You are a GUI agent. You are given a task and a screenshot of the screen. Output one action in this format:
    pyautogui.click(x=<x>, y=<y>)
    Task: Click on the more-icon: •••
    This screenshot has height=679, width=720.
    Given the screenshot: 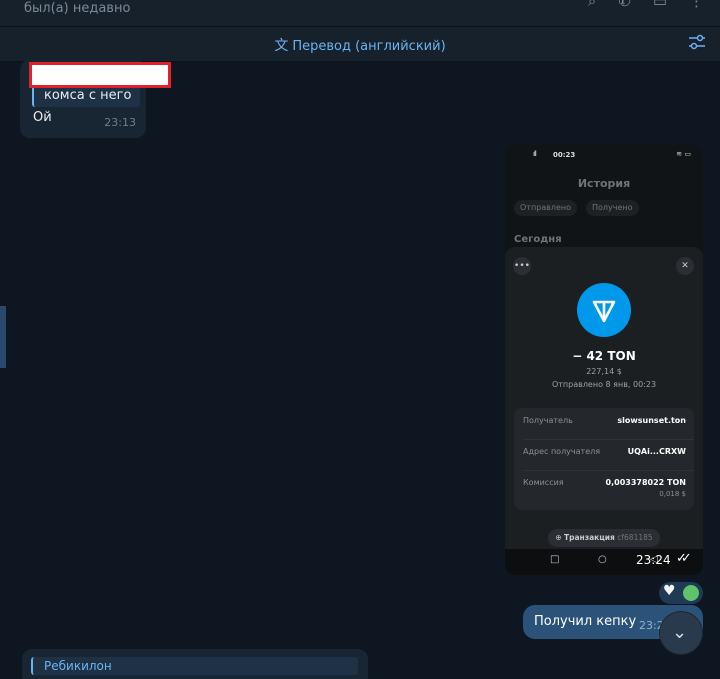 What is the action you would take?
    pyautogui.click(x=522, y=266)
    